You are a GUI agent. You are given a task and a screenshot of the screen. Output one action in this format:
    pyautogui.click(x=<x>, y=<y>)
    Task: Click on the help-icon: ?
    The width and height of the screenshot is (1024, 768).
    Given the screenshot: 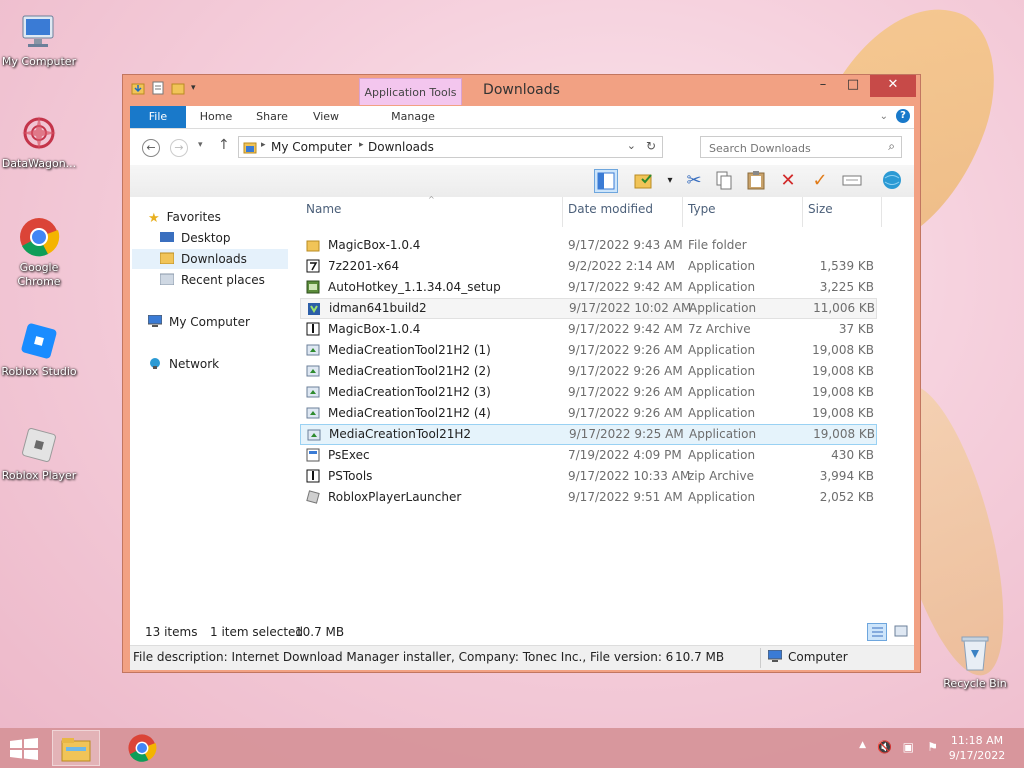 What is the action you would take?
    pyautogui.click(x=903, y=116)
    